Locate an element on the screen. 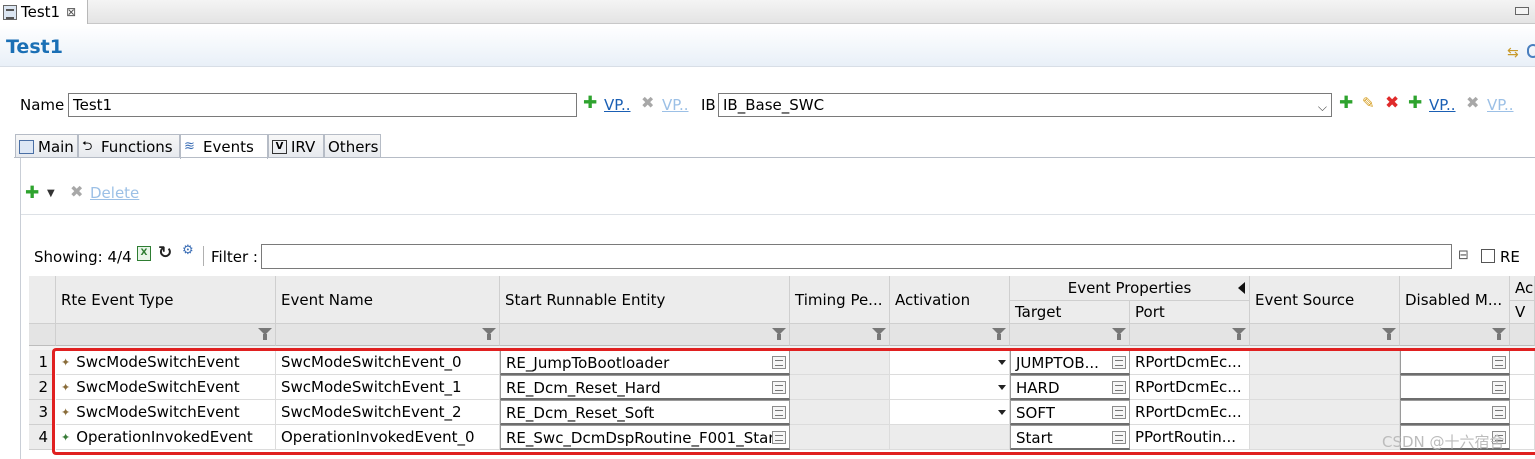 This screenshot has height=459, width=1535. ib-select: IB_Base_SWC ⌵ is located at coordinates (1025, 105).